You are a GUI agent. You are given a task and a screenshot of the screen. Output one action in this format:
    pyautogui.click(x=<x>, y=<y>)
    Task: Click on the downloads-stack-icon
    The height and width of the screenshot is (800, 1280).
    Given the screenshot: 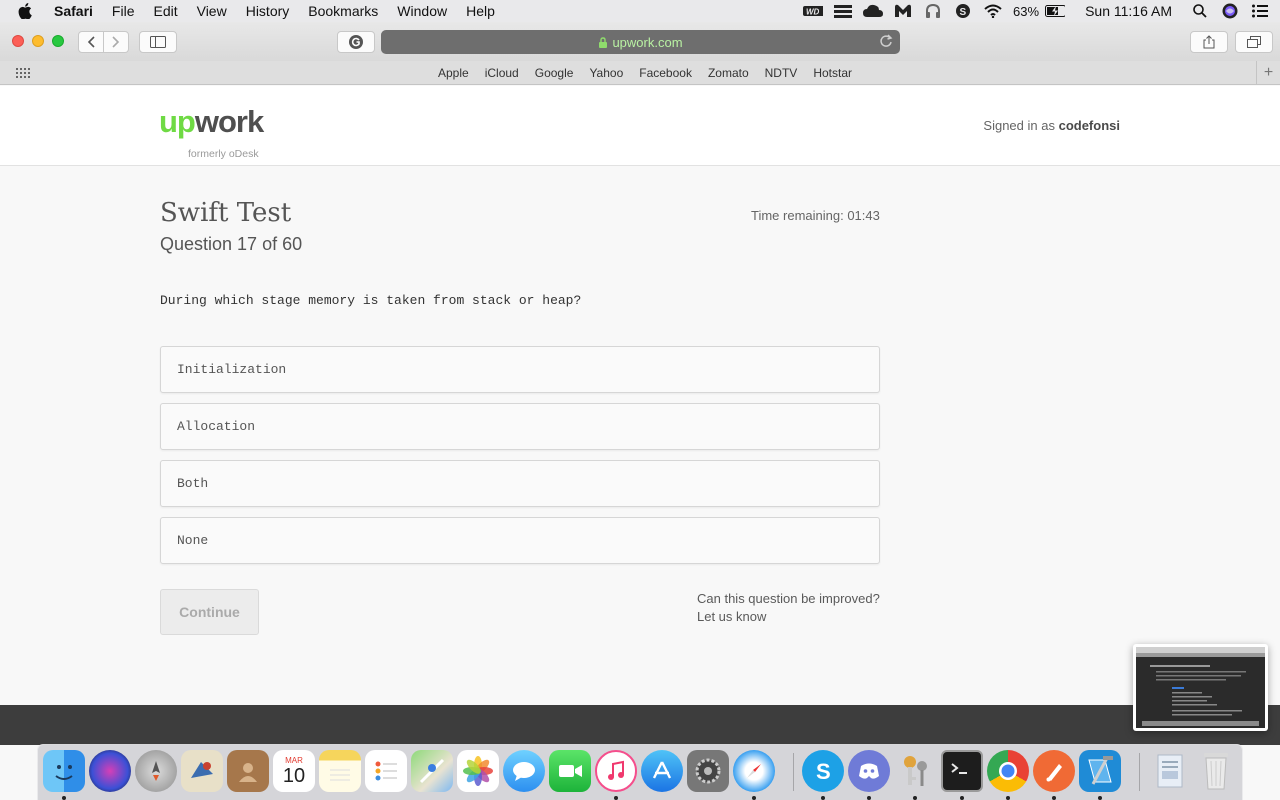 What is the action you would take?
    pyautogui.click(x=1170, y=771)
    